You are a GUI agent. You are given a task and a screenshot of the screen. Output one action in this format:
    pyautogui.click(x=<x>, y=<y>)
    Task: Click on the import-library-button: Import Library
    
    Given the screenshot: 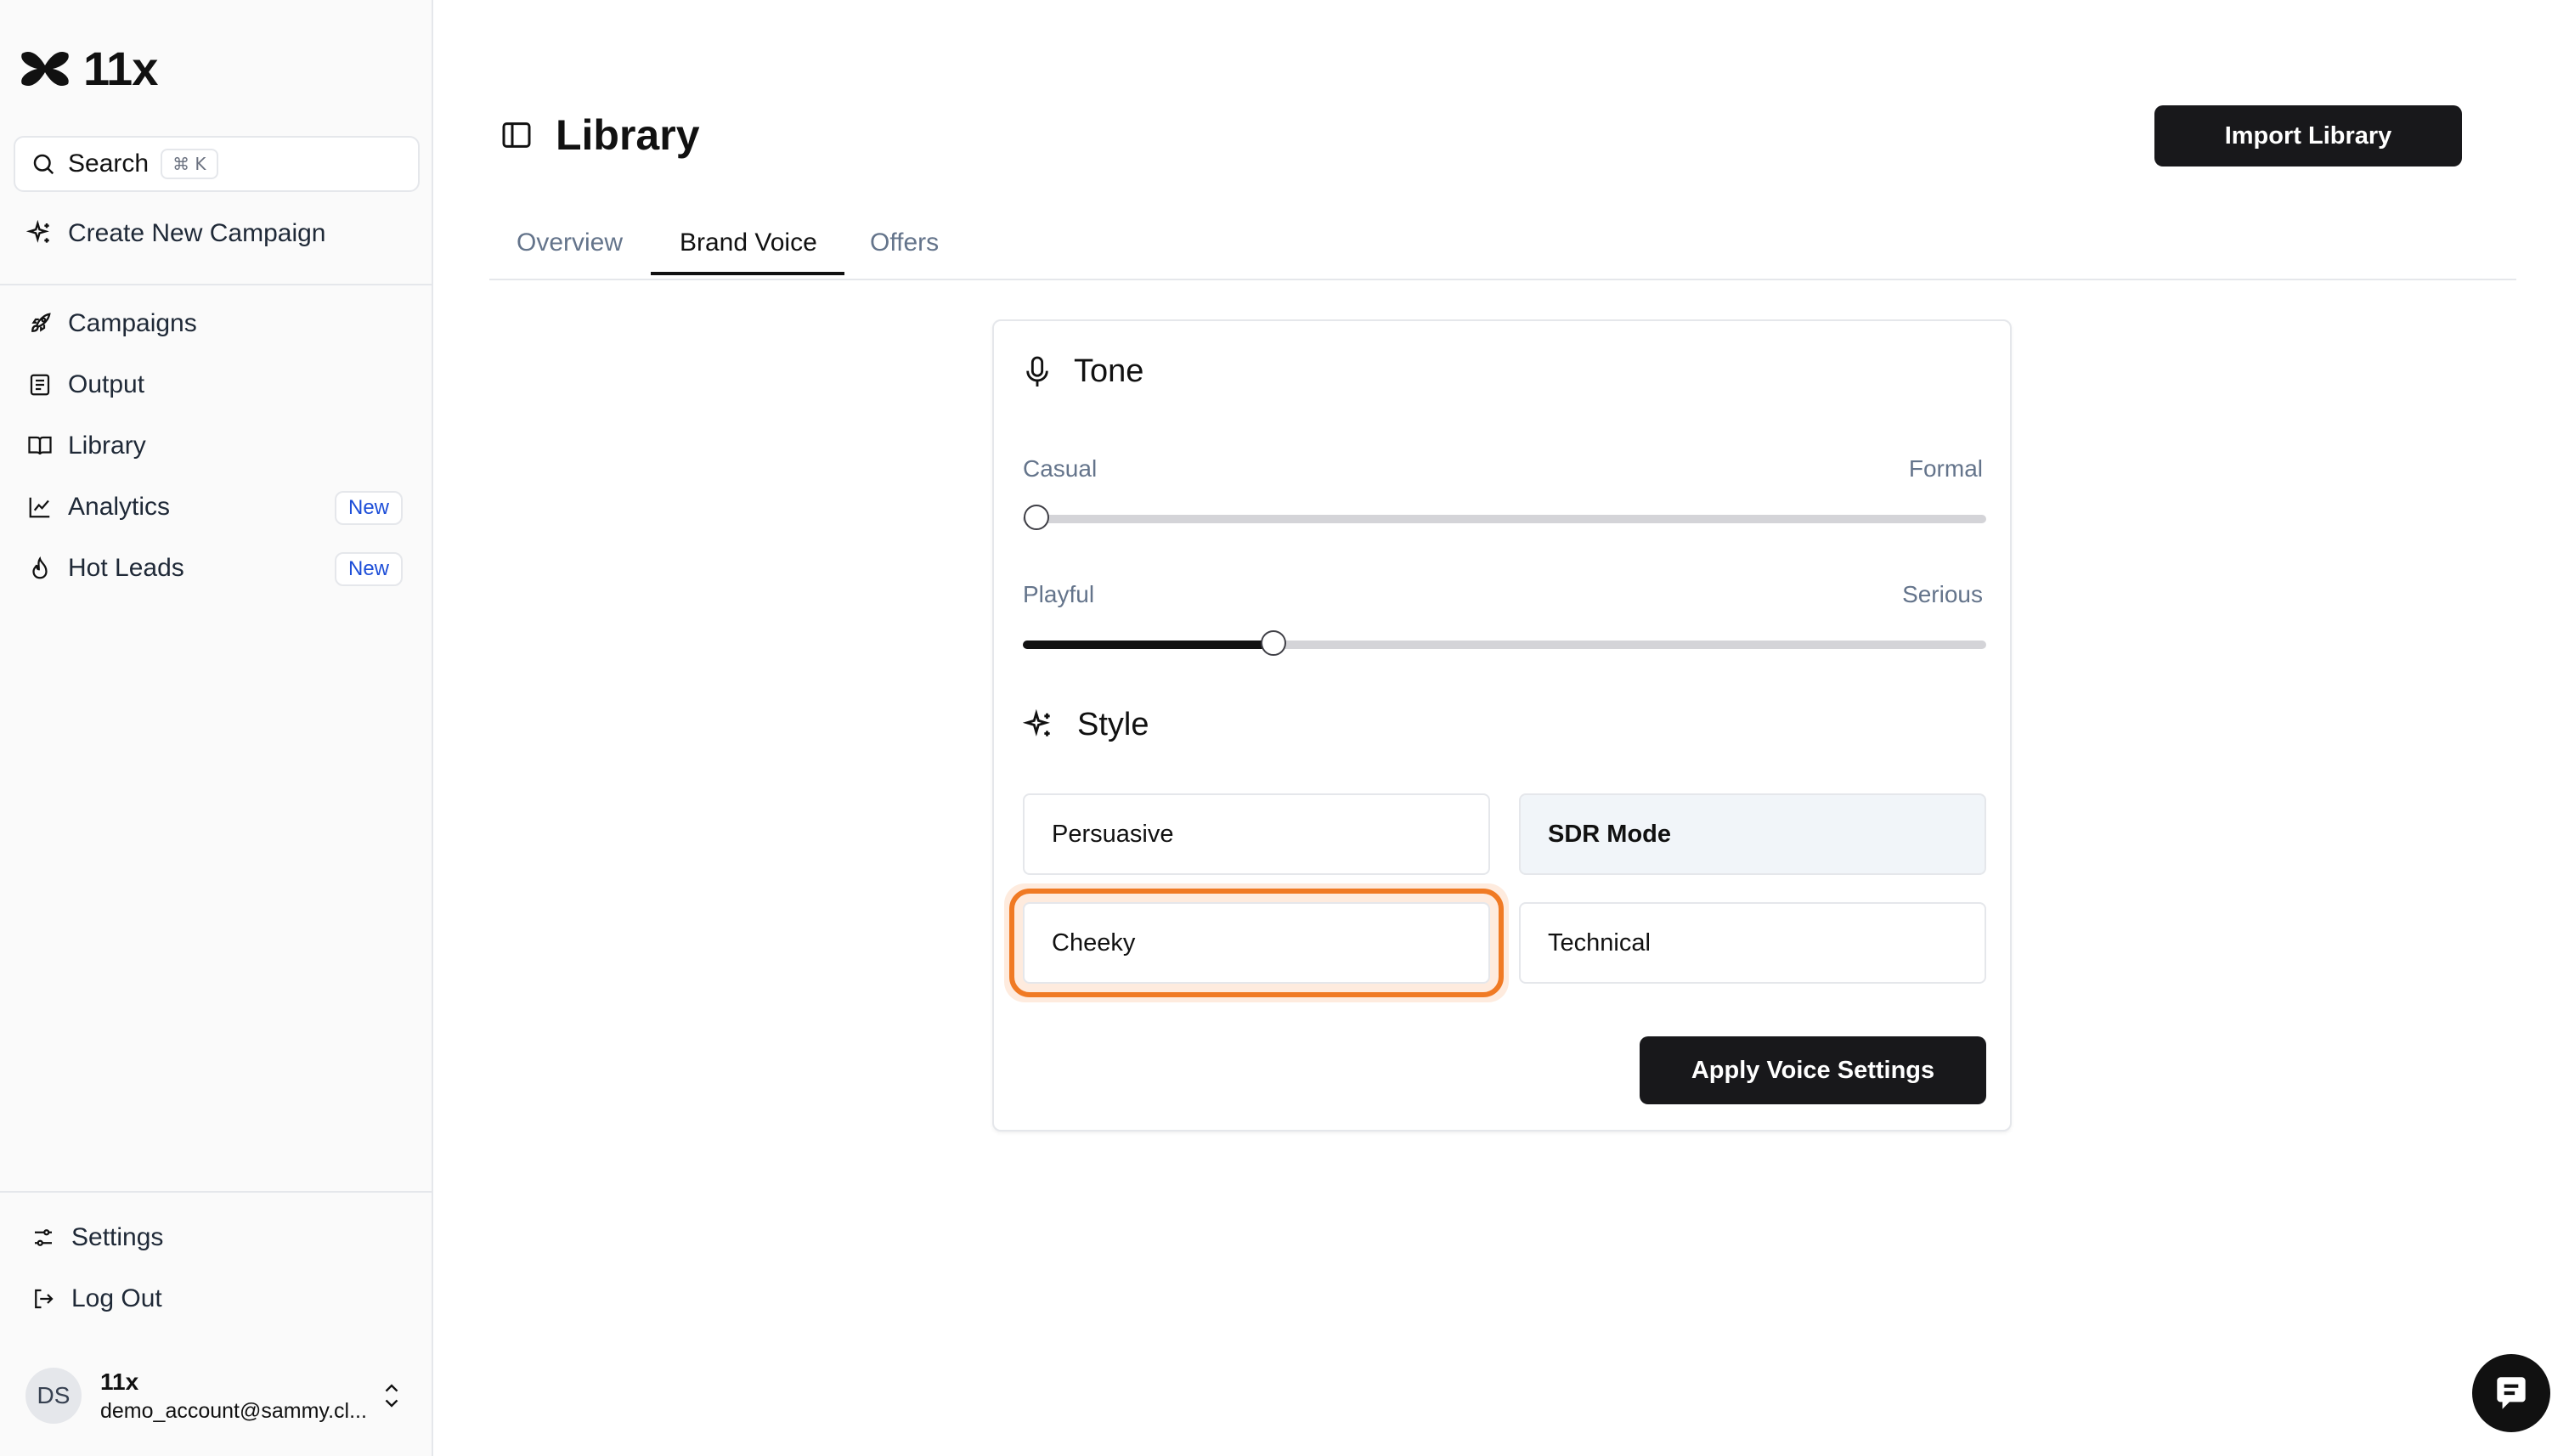 What is the action you would take?
    pyautogui.click(x=2308, y=135)
    